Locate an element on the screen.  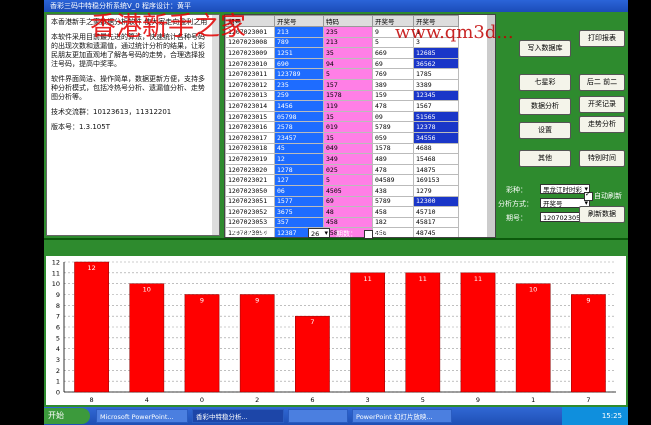
auto-refresh-checkbox is located at coordinates (588, 195).